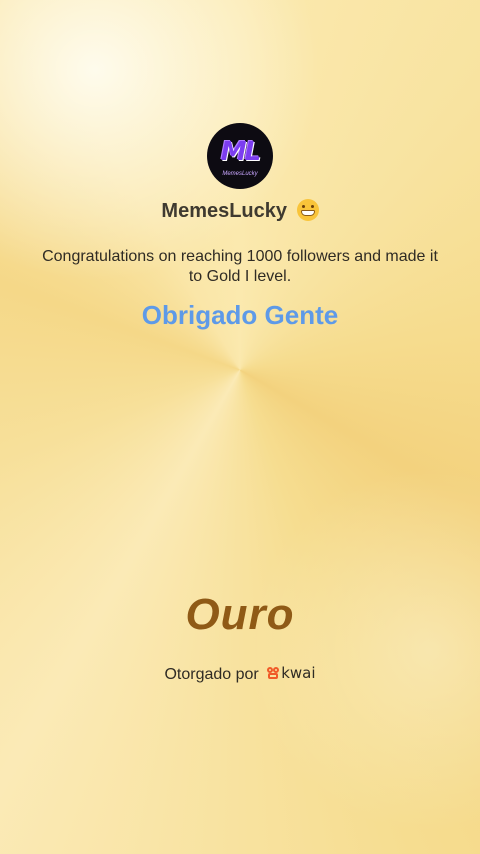  What do you see at coordinates (224, 211) in the screenshot?
I see `username: MemesLucky` at bounding box center [224, 211].